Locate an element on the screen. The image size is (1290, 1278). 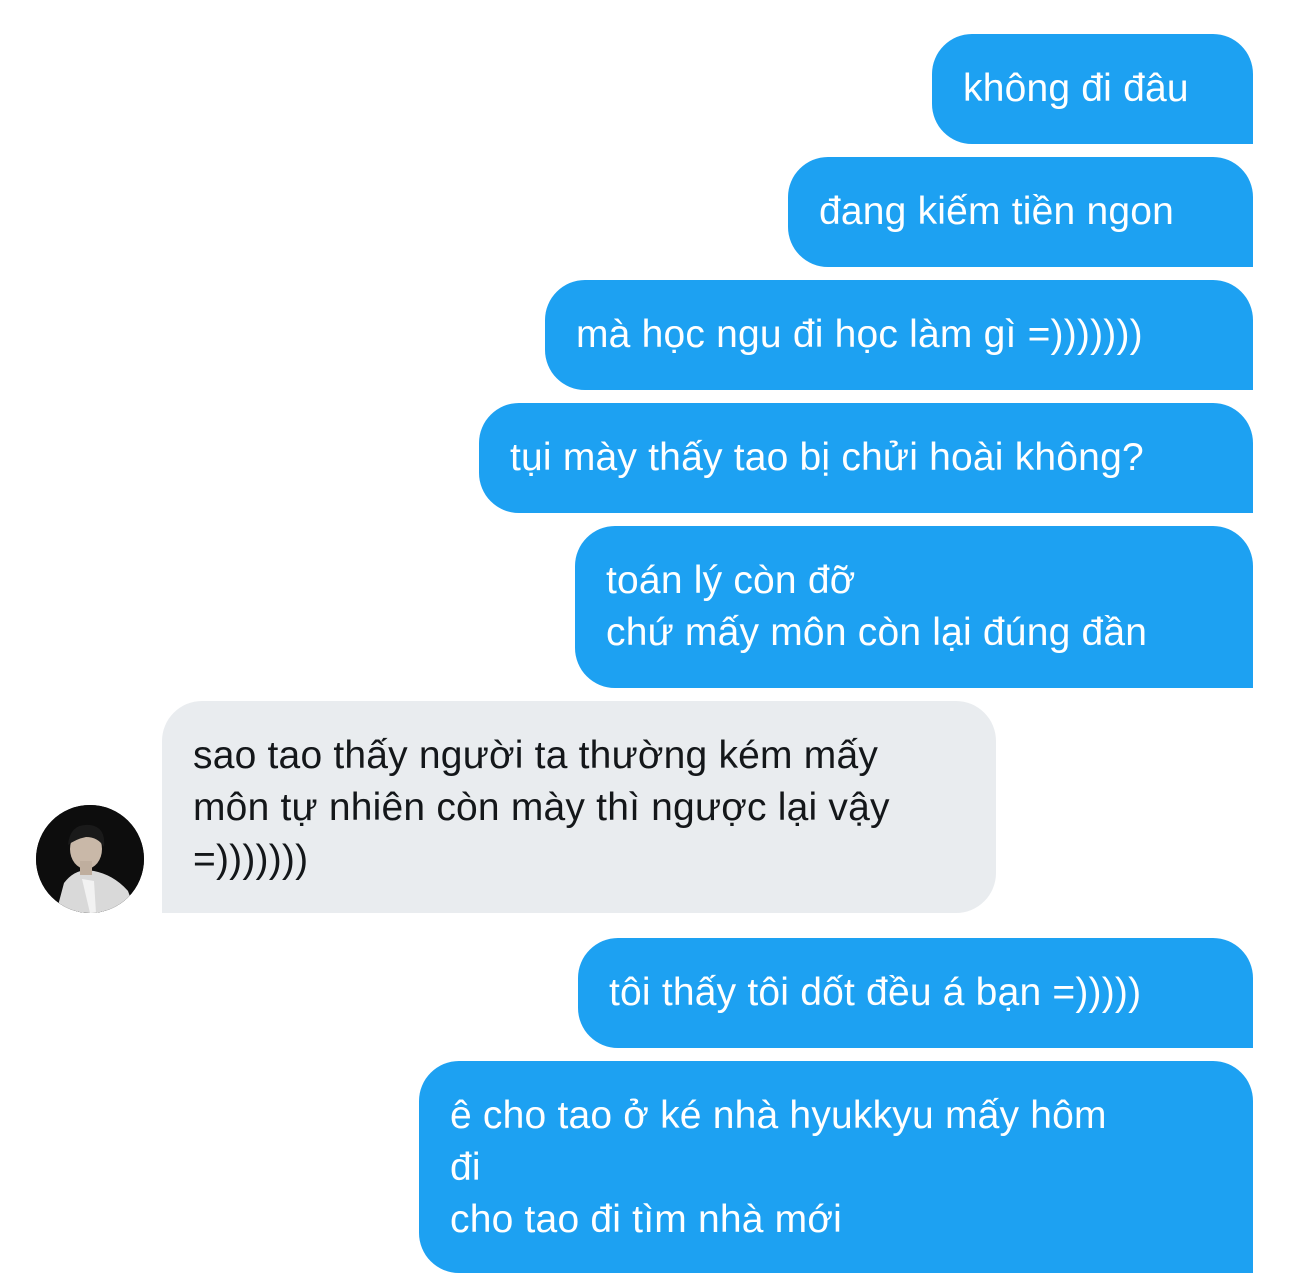
avatar-image is located at coordinates (90, 859).